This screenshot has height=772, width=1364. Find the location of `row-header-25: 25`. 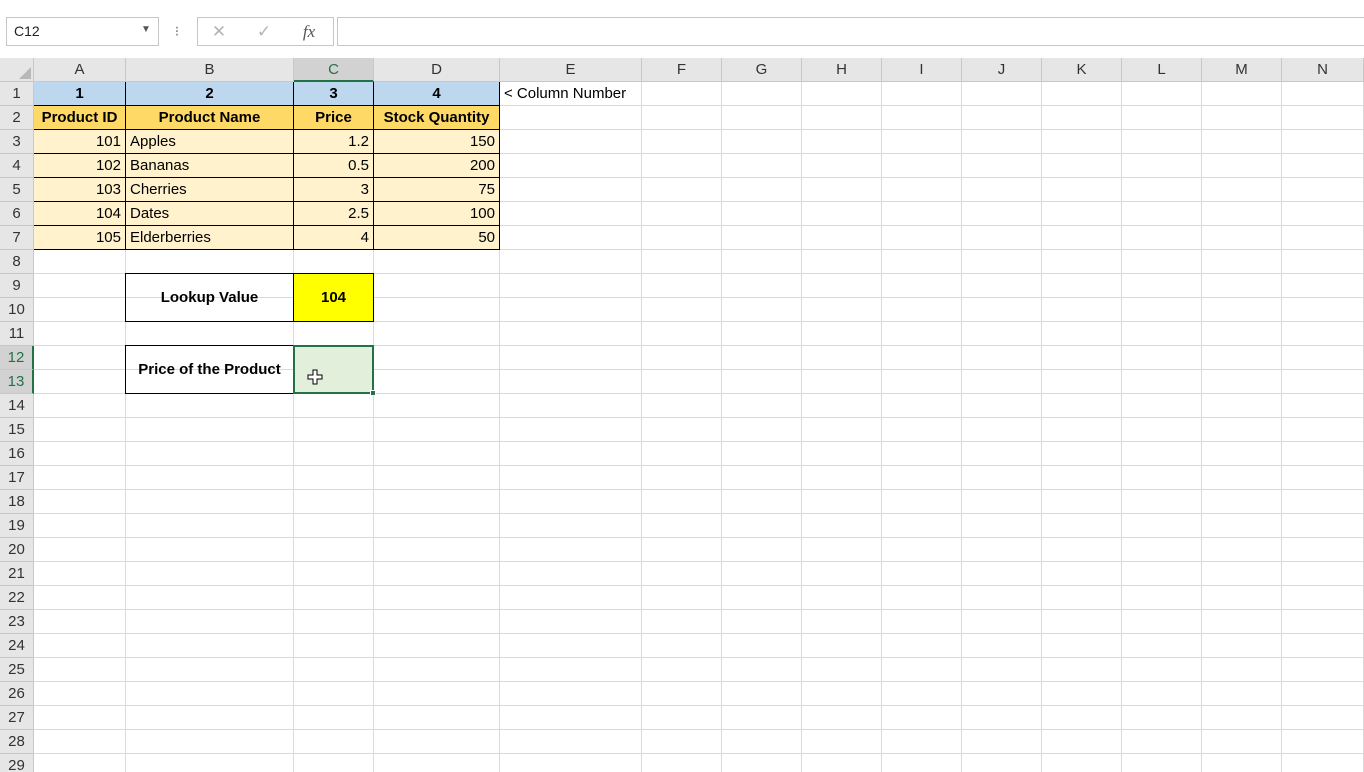

row-header-25: 25 is located at coordinates (17, 670).